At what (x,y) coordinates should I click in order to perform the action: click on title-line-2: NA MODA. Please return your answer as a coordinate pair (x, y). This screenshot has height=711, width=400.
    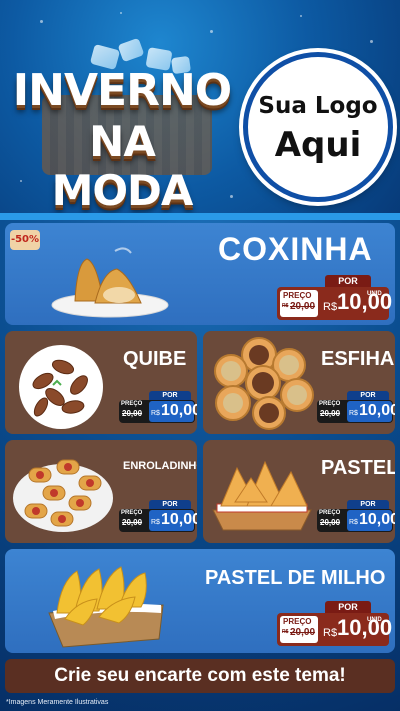
    Looking at the image, I should click on (122, 166).